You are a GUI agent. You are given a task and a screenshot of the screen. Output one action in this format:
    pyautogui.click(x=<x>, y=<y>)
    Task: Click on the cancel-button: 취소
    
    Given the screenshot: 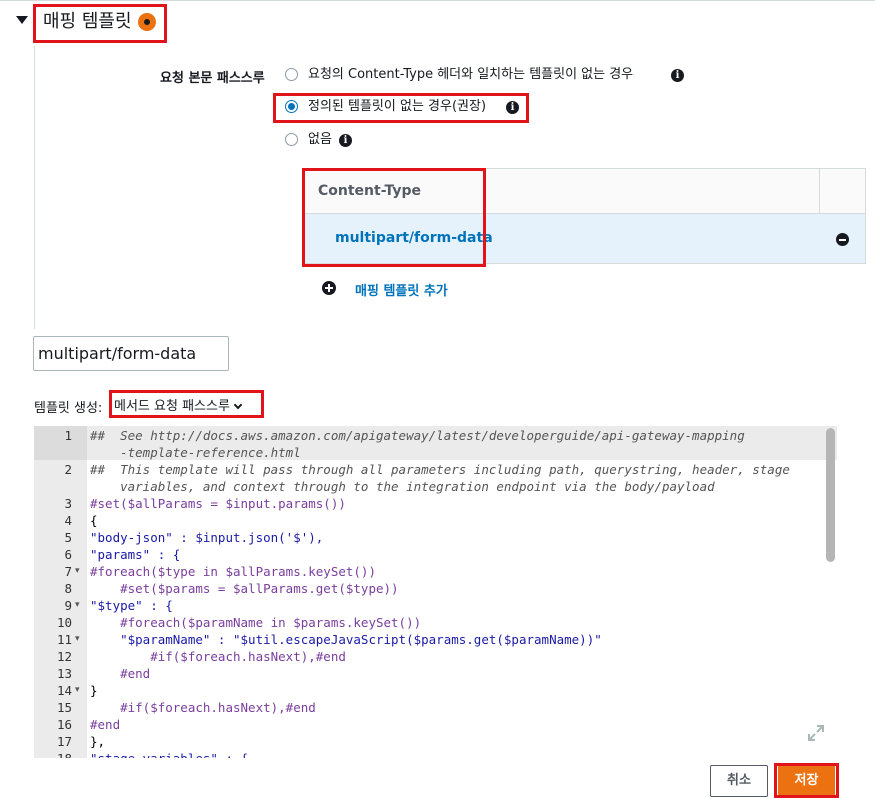 What is the action you would take?
    pyautogui.click(x=739, y=781)
    